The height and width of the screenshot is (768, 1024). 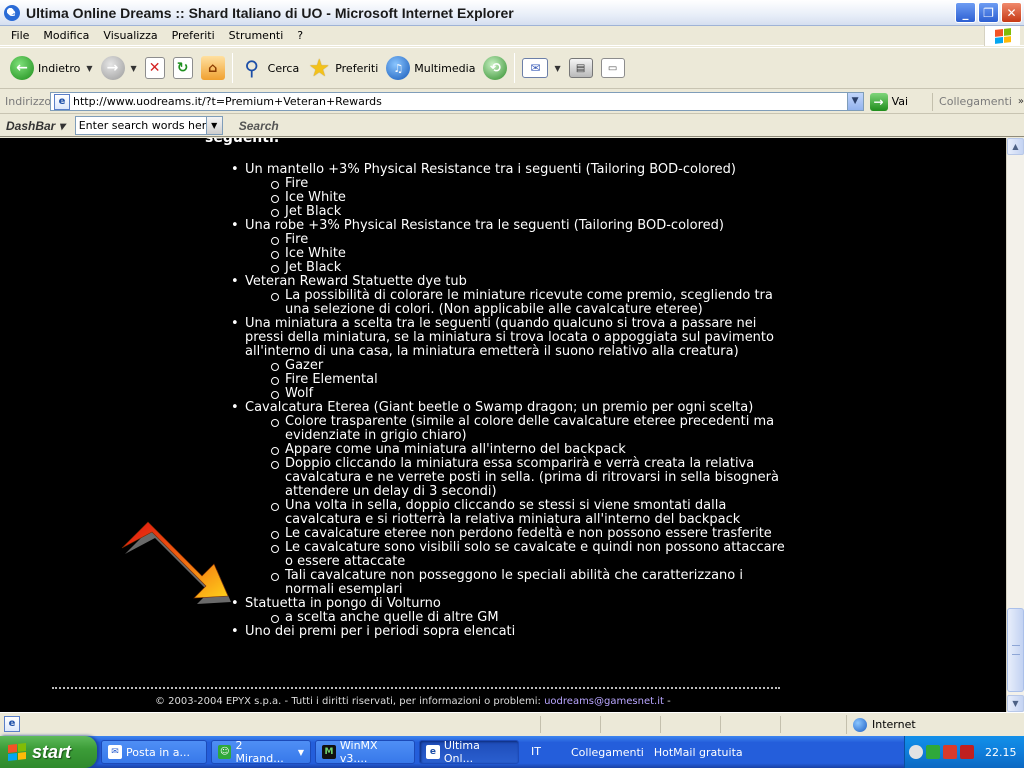 What do you see at coordinates (900, 101) in the screenshot?
I see `go-label: Vai` at bounding box center [900, 101].